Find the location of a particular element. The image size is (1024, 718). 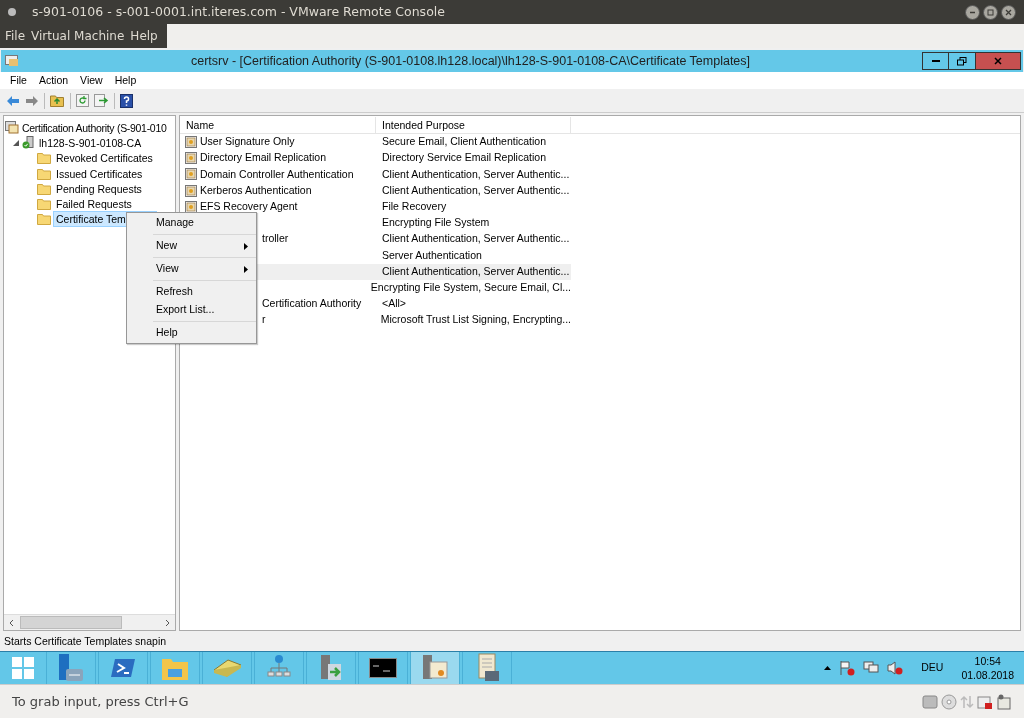

help-icon is located at coordinates (126, 100).